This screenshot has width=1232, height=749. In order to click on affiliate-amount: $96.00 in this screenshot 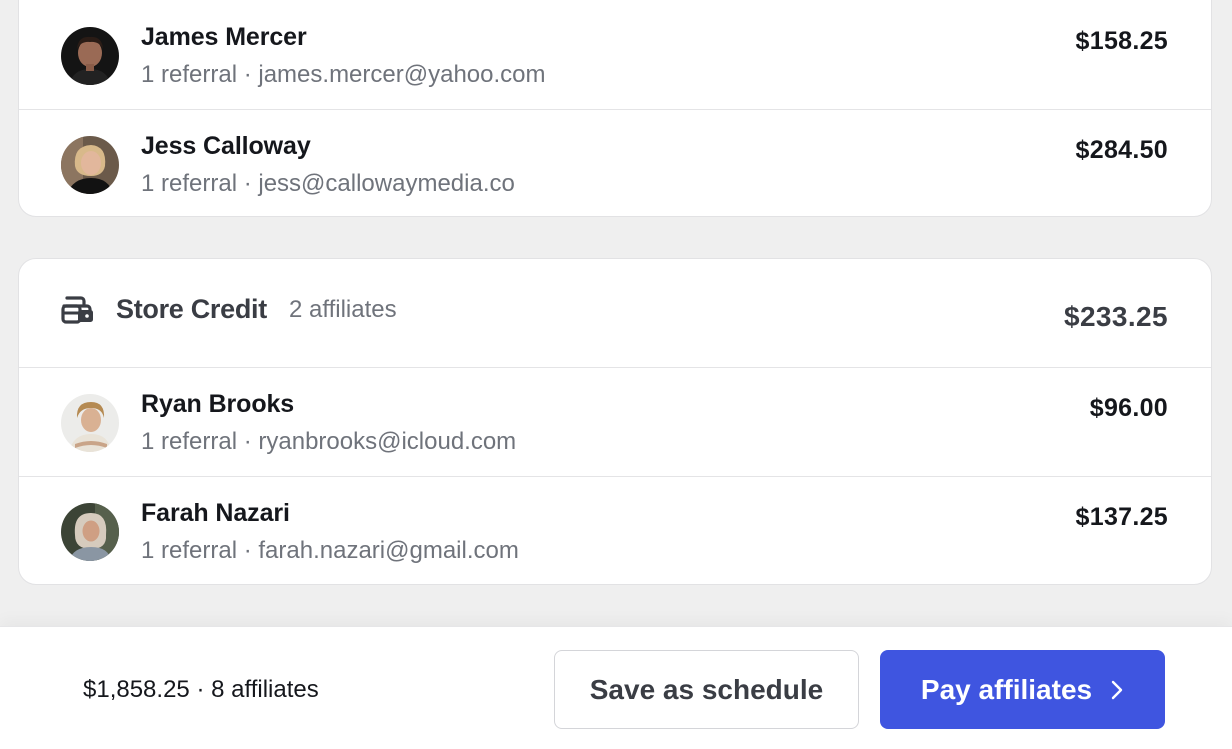, I will do `click(1128, 408)`.